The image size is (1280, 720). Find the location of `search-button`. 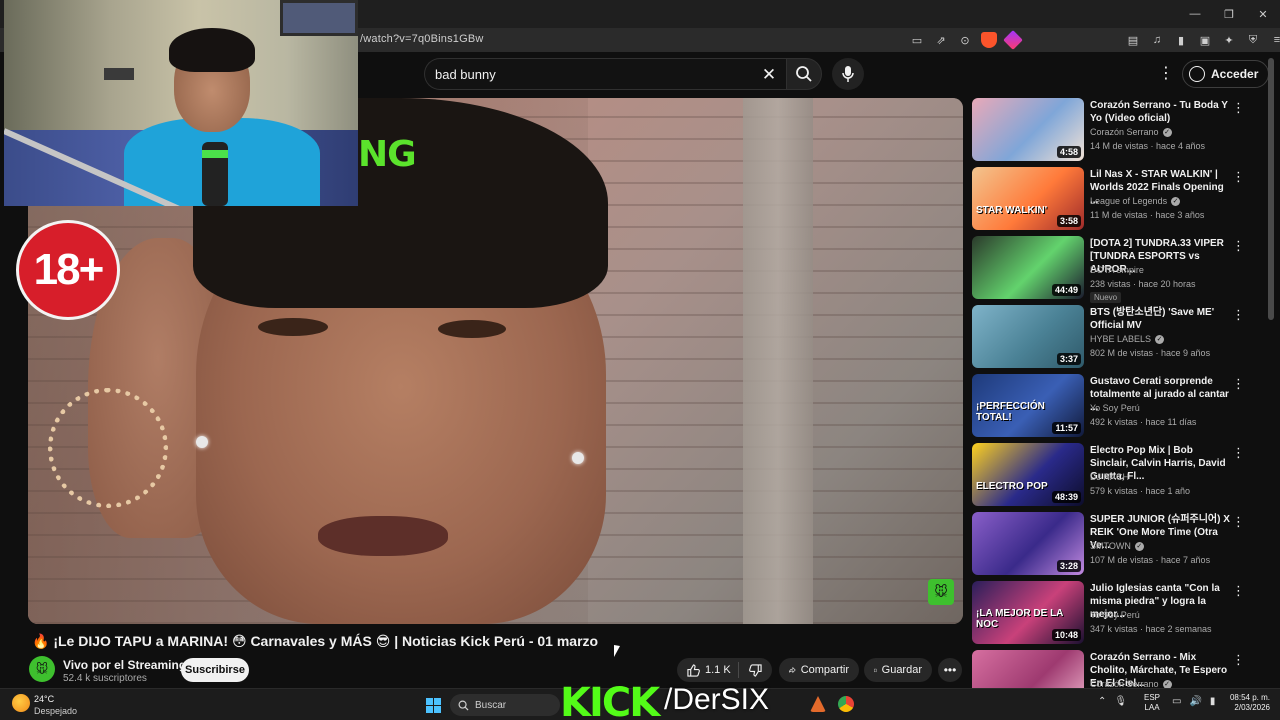

search-button is located at coordinates (804, 74).